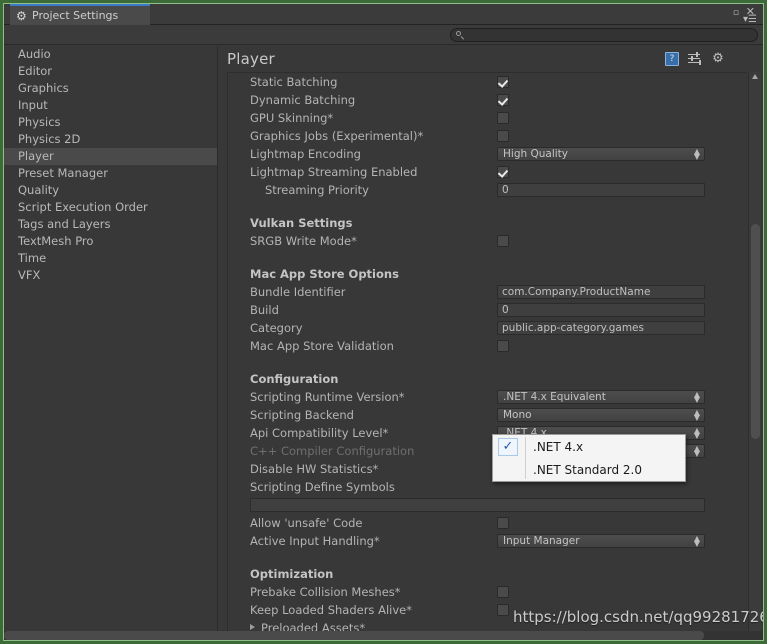 Image resolution: width=767 pixels, height=644 pixels. I want to click on row-gpu-skinning: GPU Skinning*, so click(487, 118).